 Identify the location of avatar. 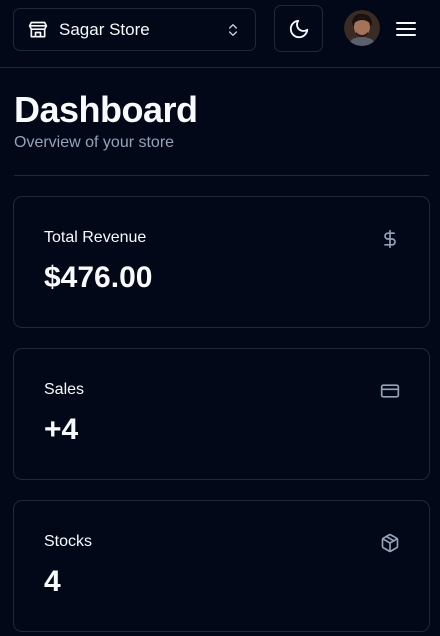
(362, 28).